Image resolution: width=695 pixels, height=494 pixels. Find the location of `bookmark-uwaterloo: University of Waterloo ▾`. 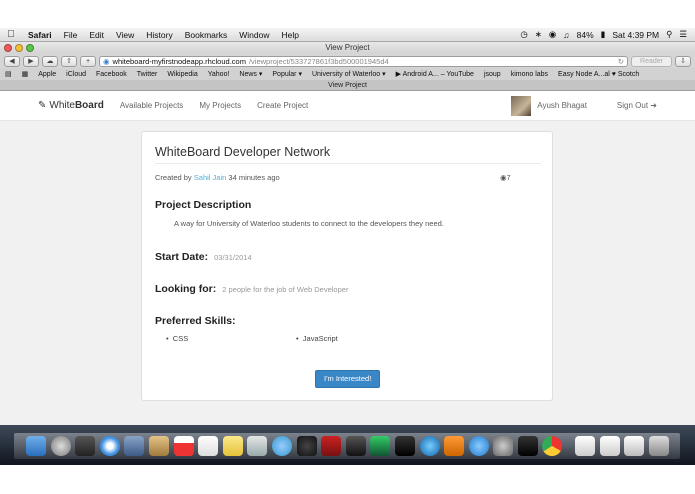

bookmark-uwaterloo: University of Waterloo ▾ is located at coordinates (349, 74).